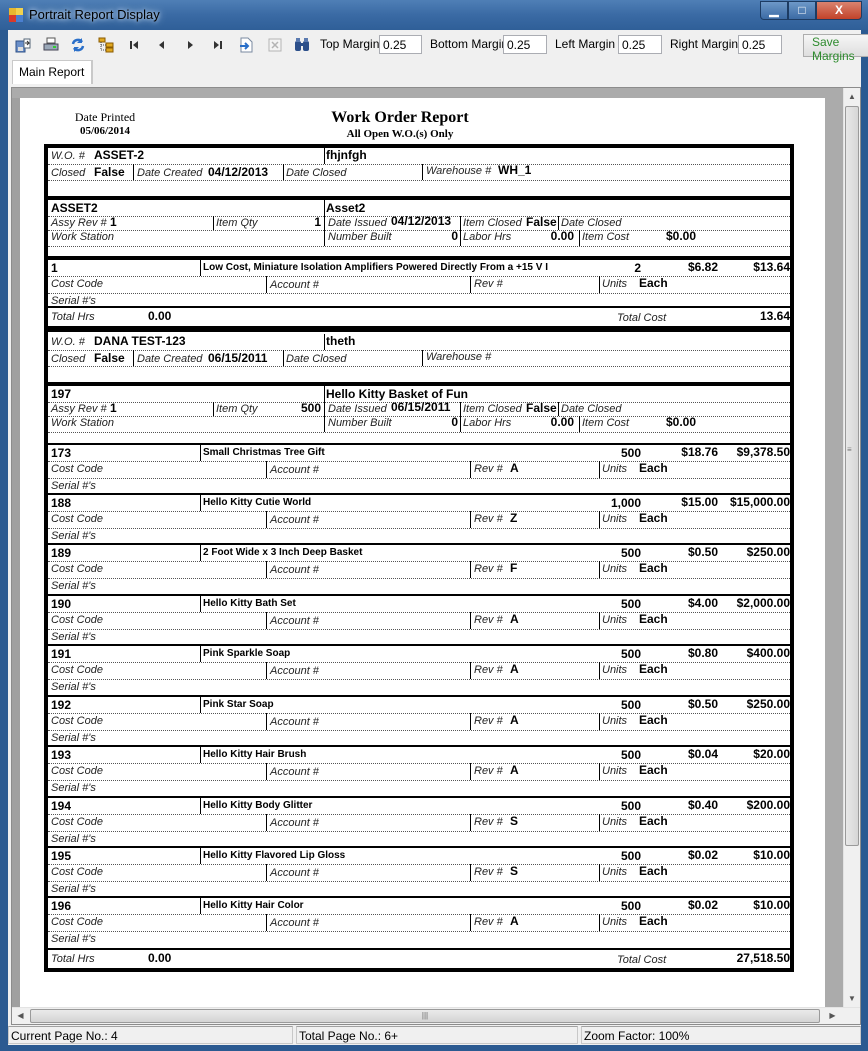 The height and width of the screenshot is (1051, 868). What do you see at coordinates (283, 552) in the screenshot?
I see `item-description: 2 Foot Wide x 3 Inch Deep Basket` at bounding box center [283, 552].